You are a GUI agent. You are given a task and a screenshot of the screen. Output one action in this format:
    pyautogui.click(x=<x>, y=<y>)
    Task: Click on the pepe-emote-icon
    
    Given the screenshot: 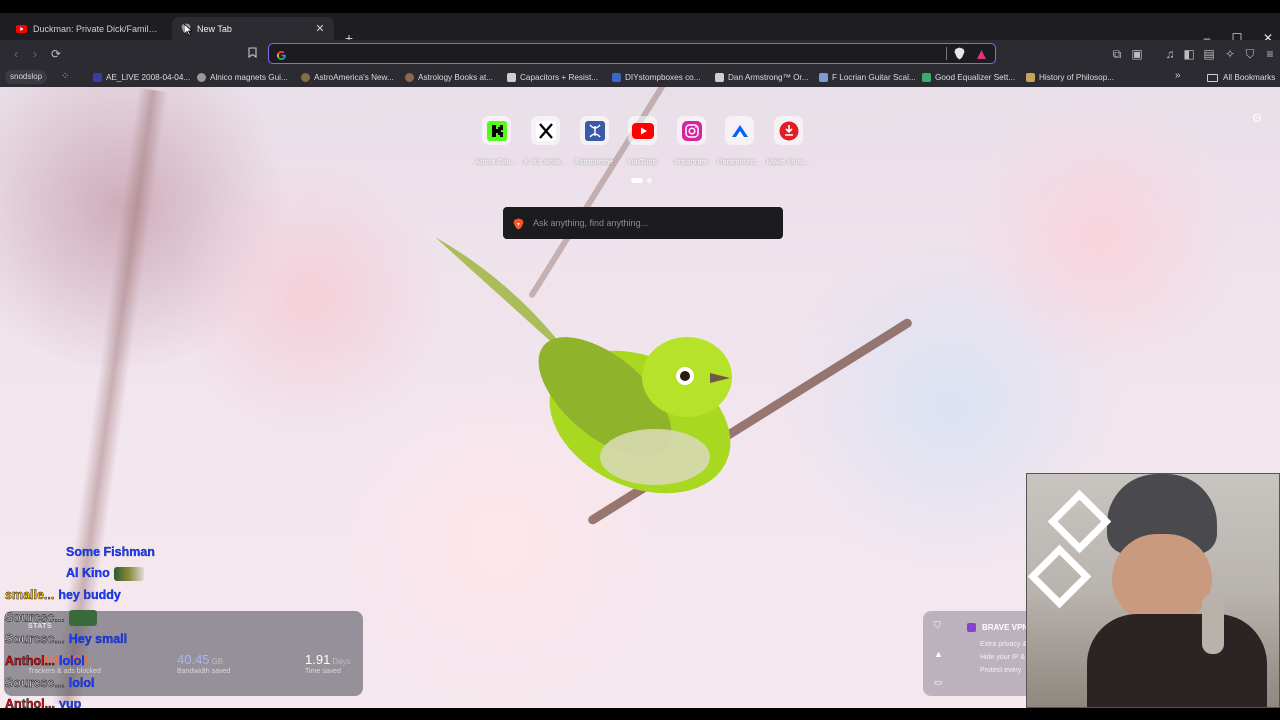 What is the action you would take?
    pyautogui.click(x=82, y=618)
    